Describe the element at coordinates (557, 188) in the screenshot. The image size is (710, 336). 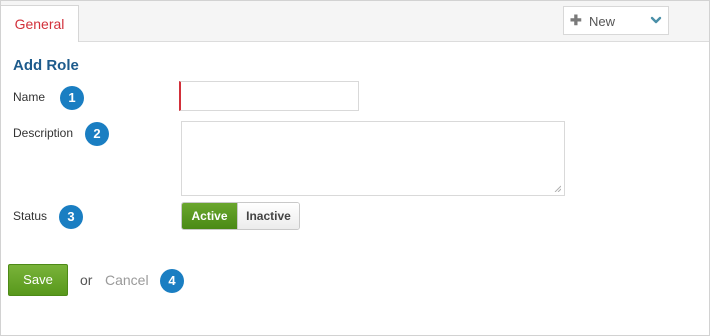
I see `resize-grip-icon` at that location.